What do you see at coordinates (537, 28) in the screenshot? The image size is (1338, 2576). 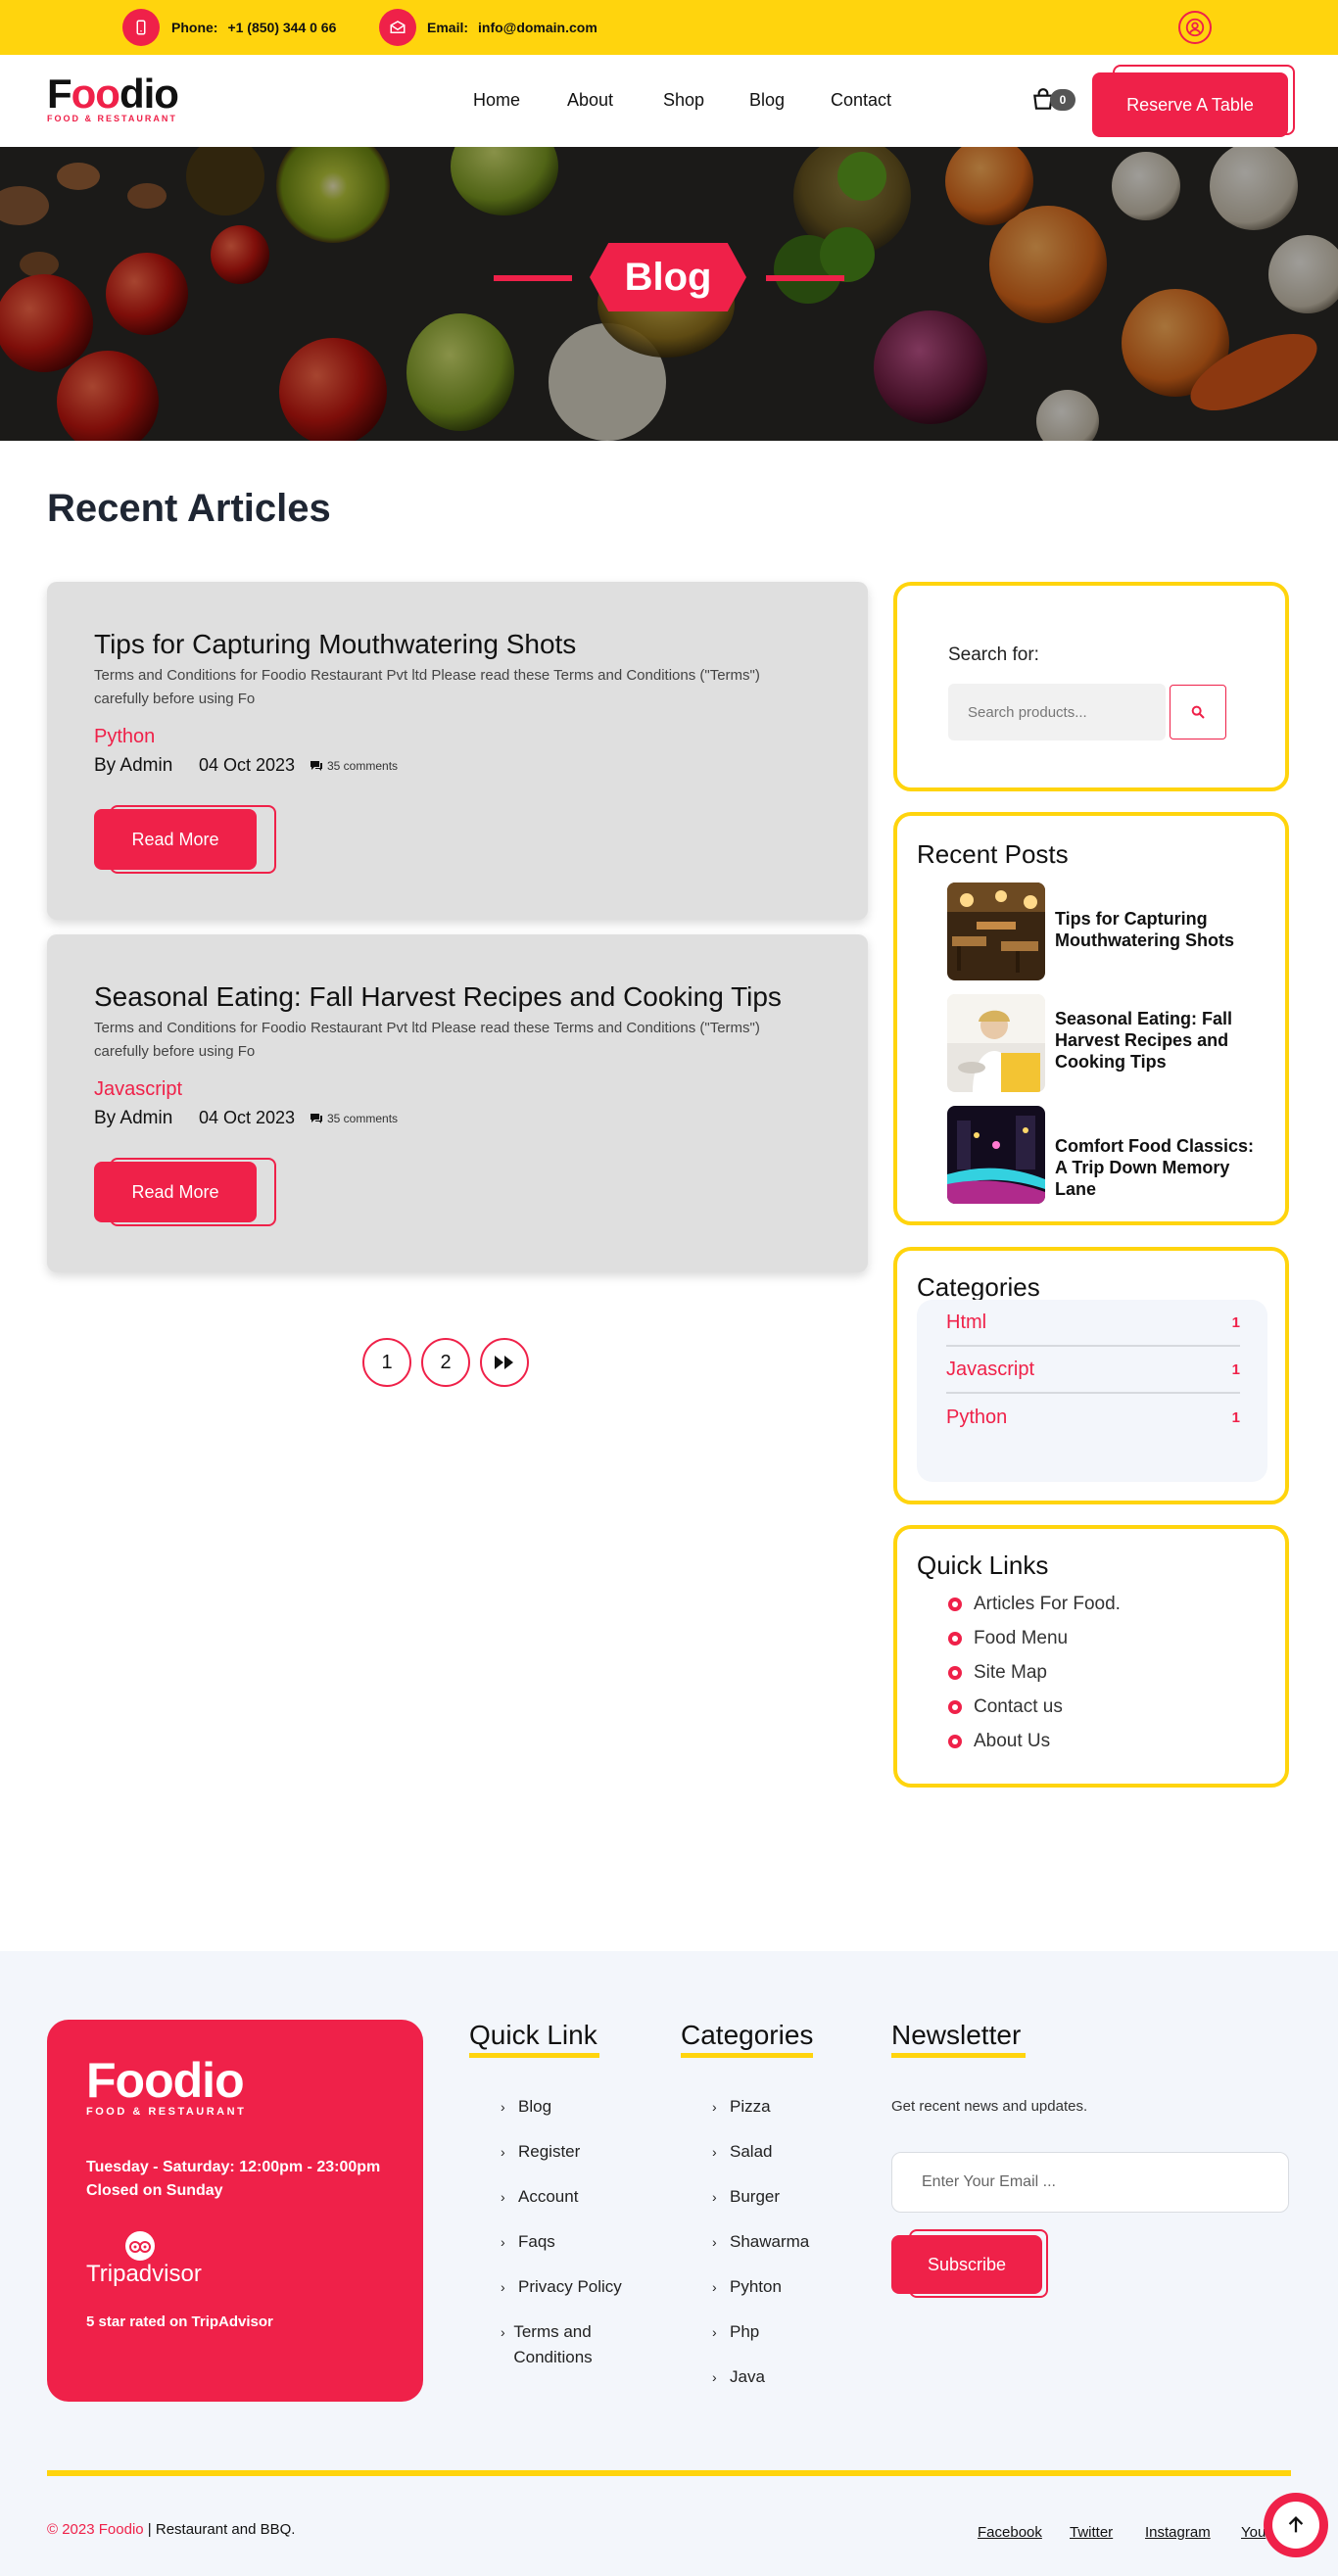 I see `email-address: info@domain.com` at bounding box center [537, 28].